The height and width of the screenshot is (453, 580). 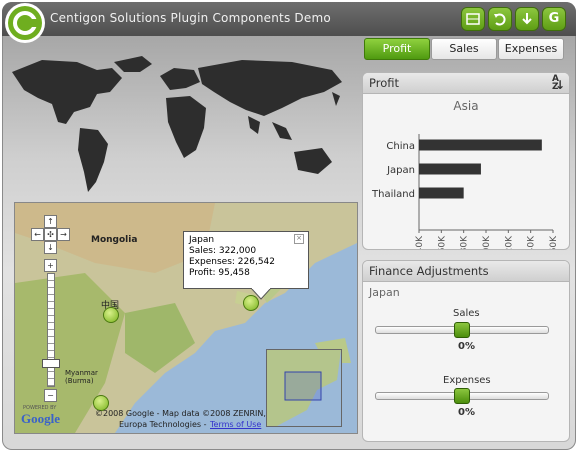 What do you see at coordinates (50, 234) in the screenshot?
I see `pan-center-button: ✣` at bounding box center [50, 234].